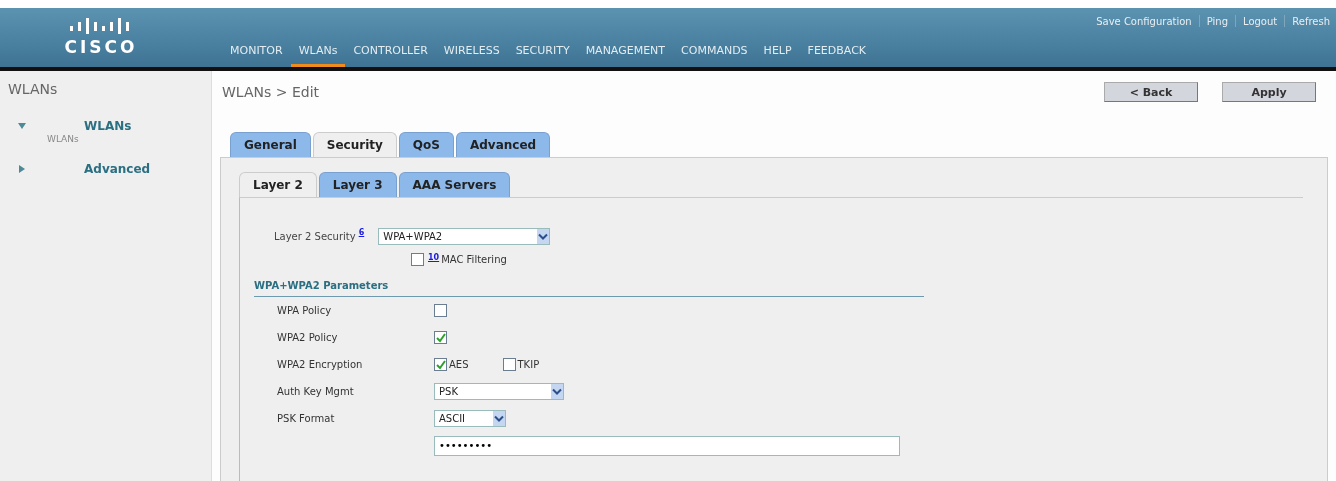 The image size is (1336, 481). What do you see at coordinates (470, 418) in the screenshot?
I see `dropdown: ASCII` at bounding box center [470, 418].